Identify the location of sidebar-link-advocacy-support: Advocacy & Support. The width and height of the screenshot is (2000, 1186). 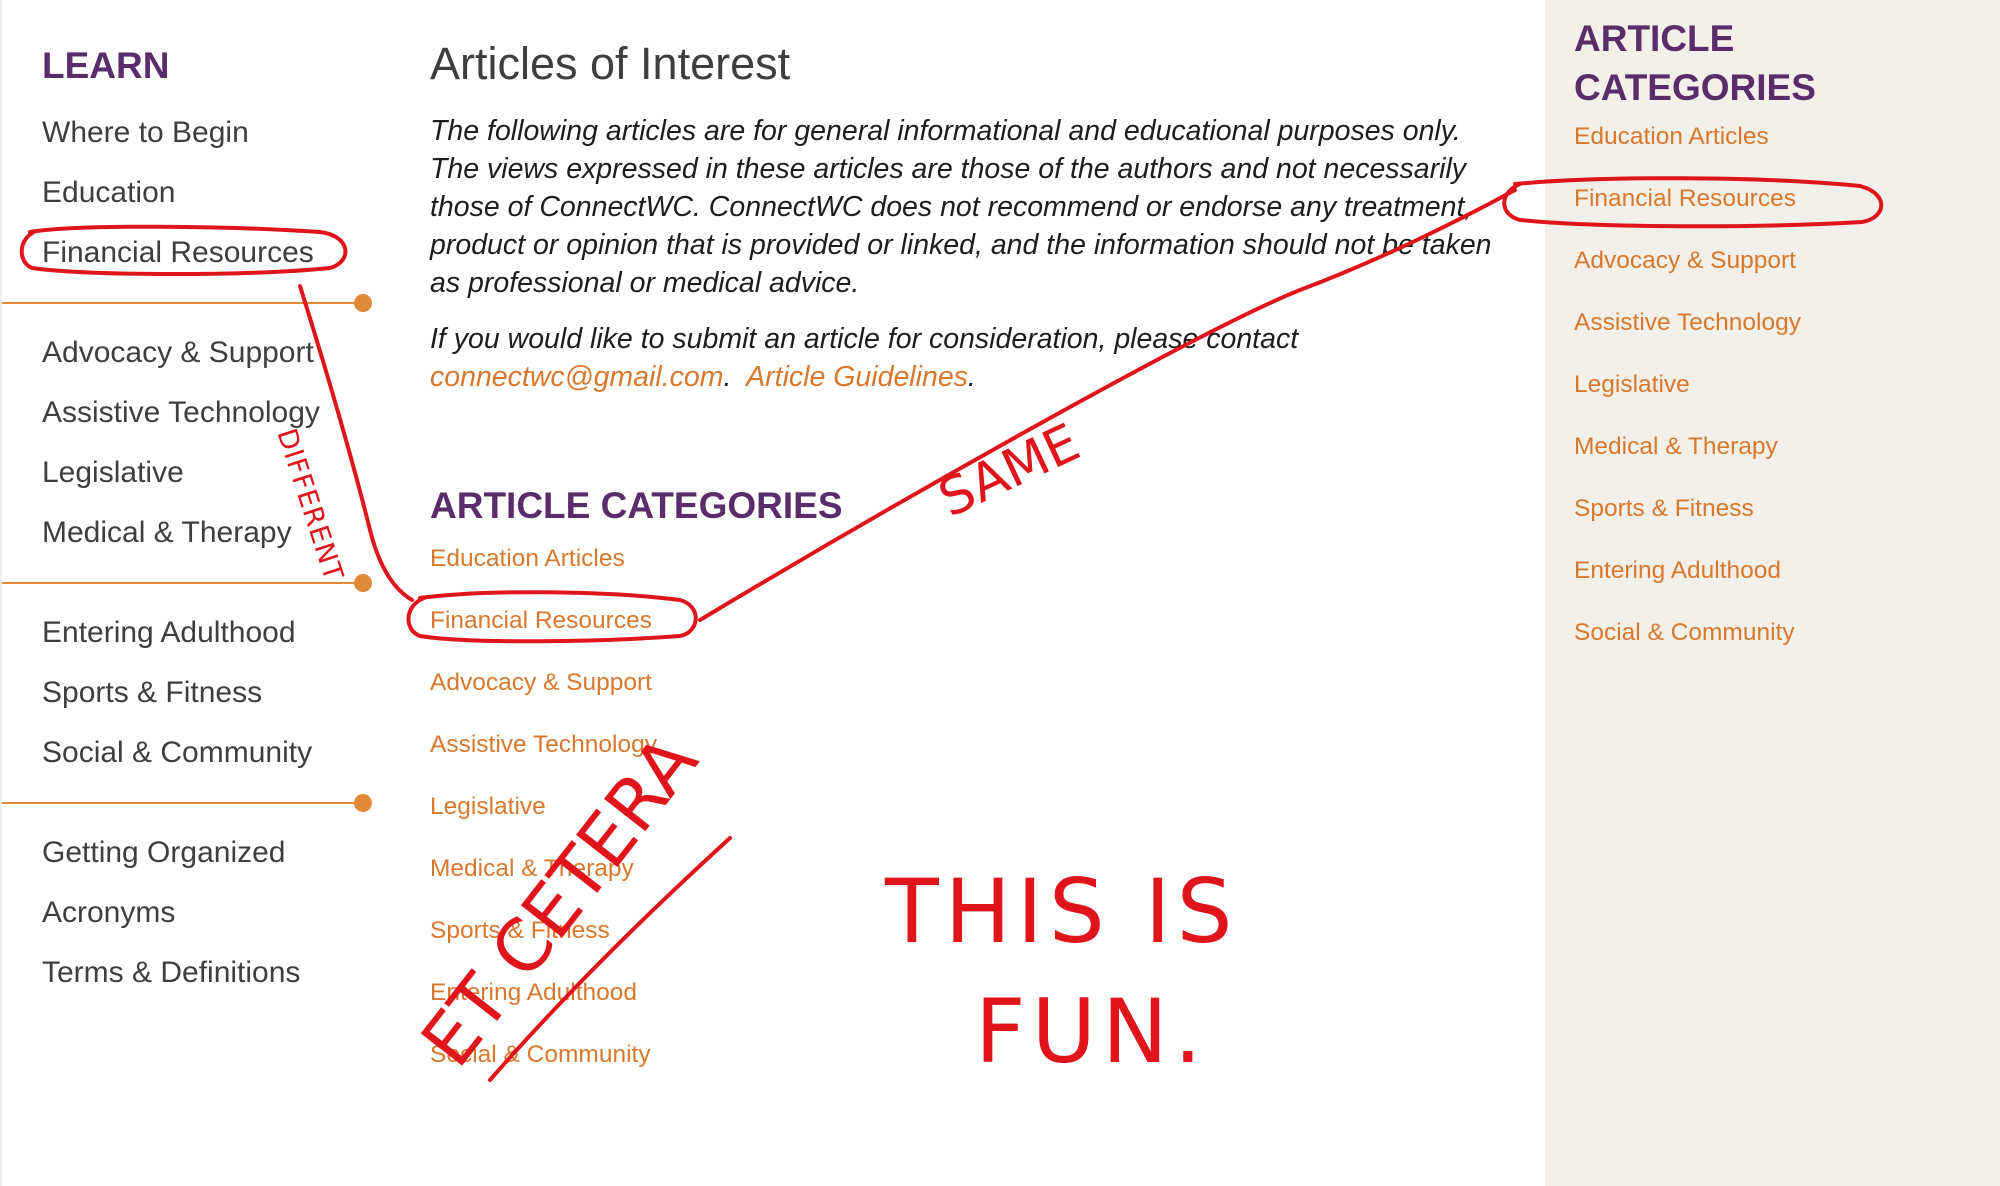
(1685, 261).